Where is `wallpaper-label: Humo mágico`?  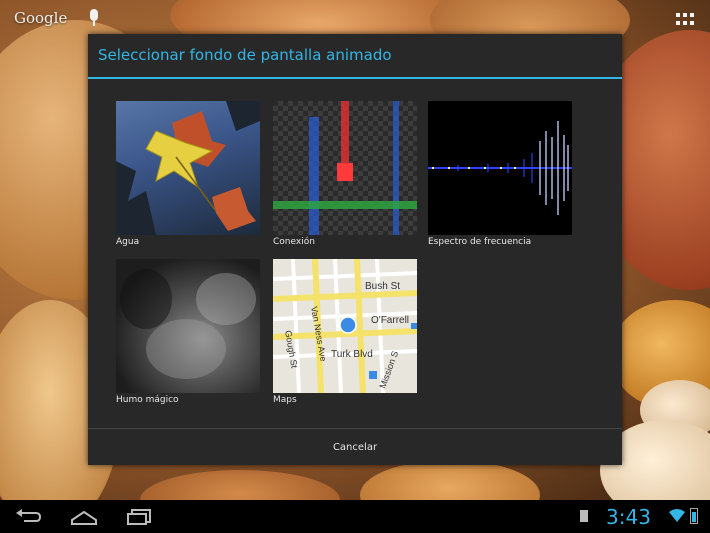
wallpaper-label: Humo mágico is located at coordinates (147, 400).